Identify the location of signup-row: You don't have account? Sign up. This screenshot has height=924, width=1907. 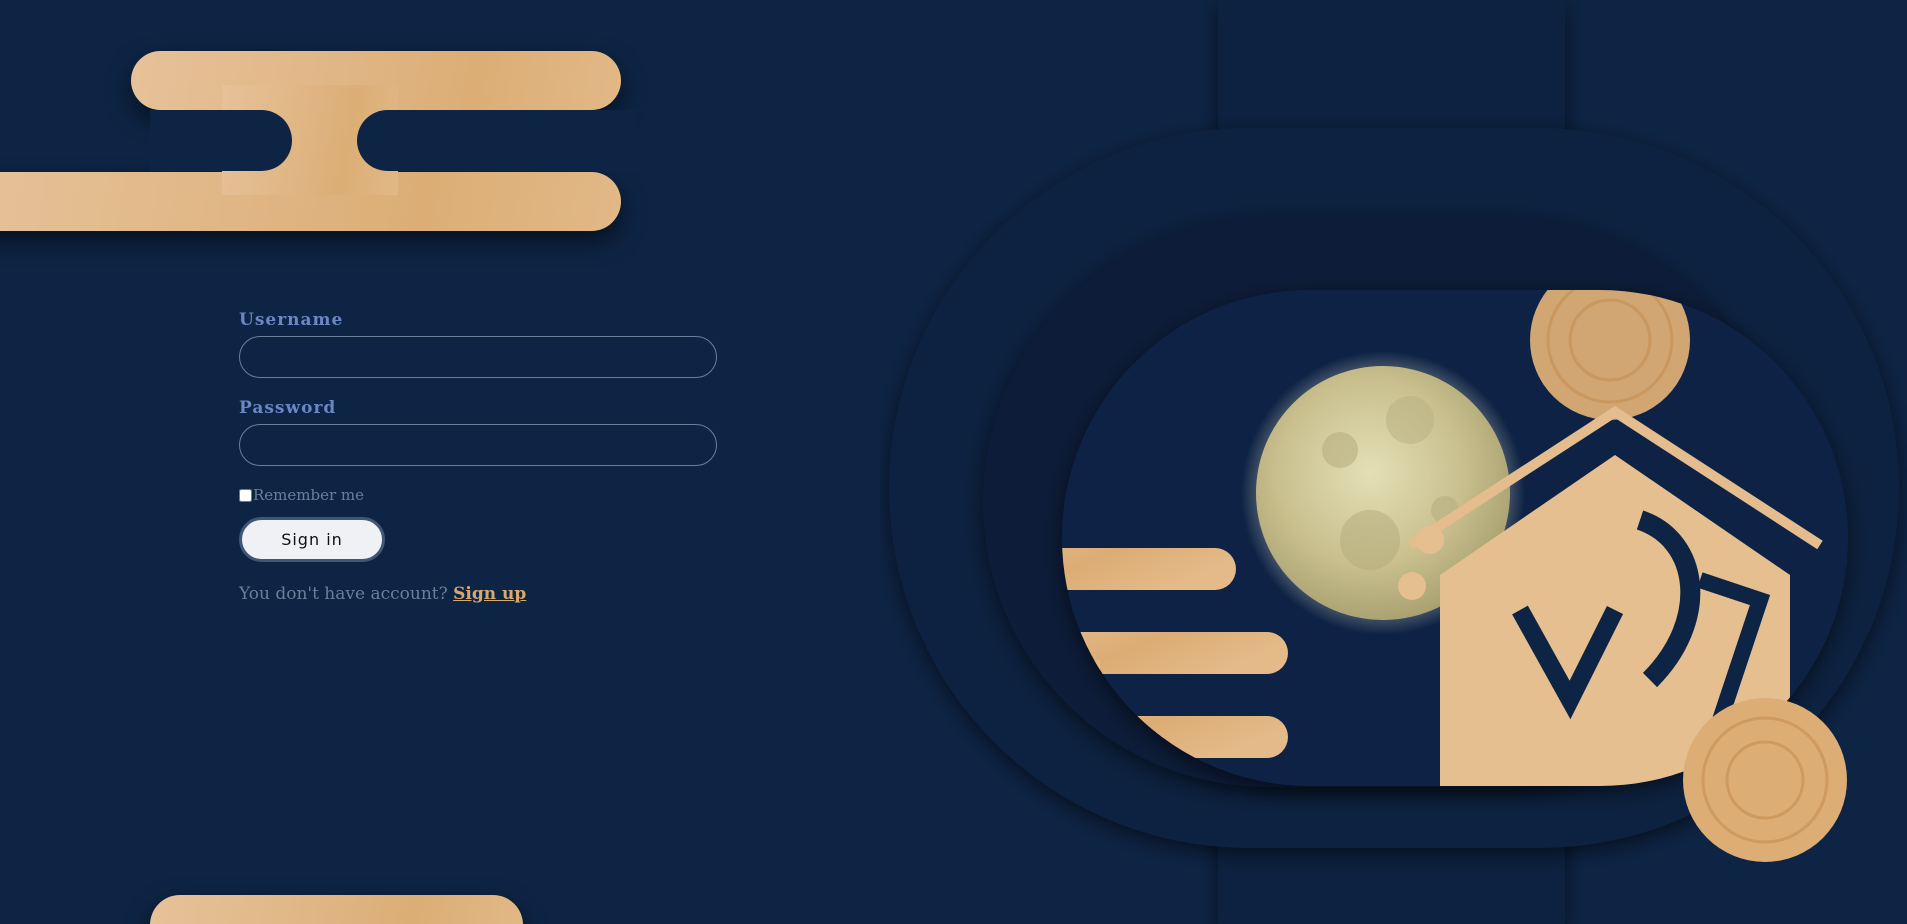
(478, 594).